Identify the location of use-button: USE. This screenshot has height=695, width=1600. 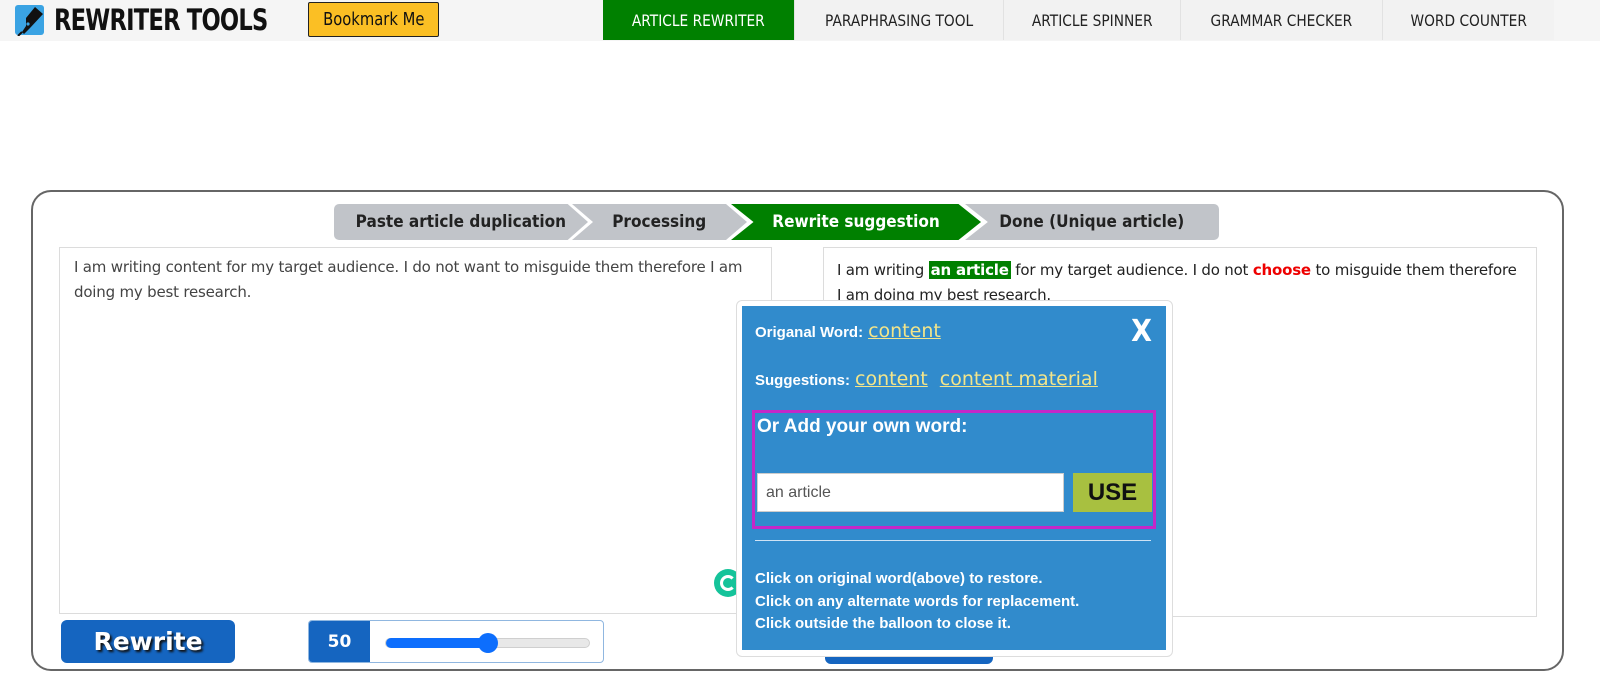
(1112, 492).